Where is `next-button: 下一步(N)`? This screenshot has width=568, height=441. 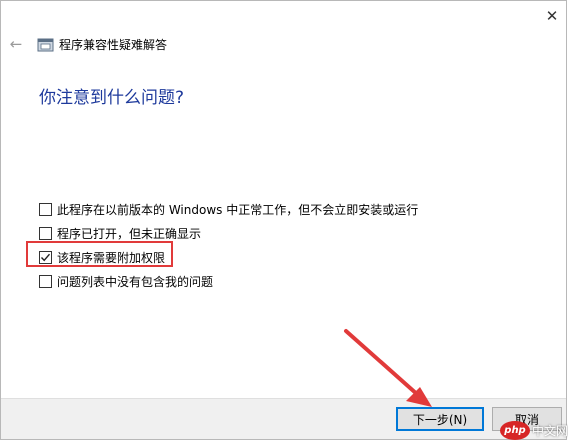 next-button: 下一步(N) is located at coordinates (440, 419).